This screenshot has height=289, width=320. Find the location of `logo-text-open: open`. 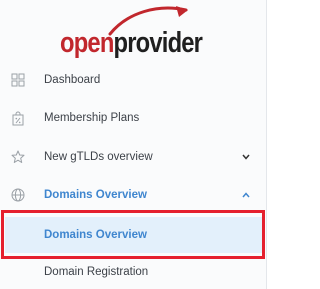

logo-text-open: open is located at coordinates (87, 43).